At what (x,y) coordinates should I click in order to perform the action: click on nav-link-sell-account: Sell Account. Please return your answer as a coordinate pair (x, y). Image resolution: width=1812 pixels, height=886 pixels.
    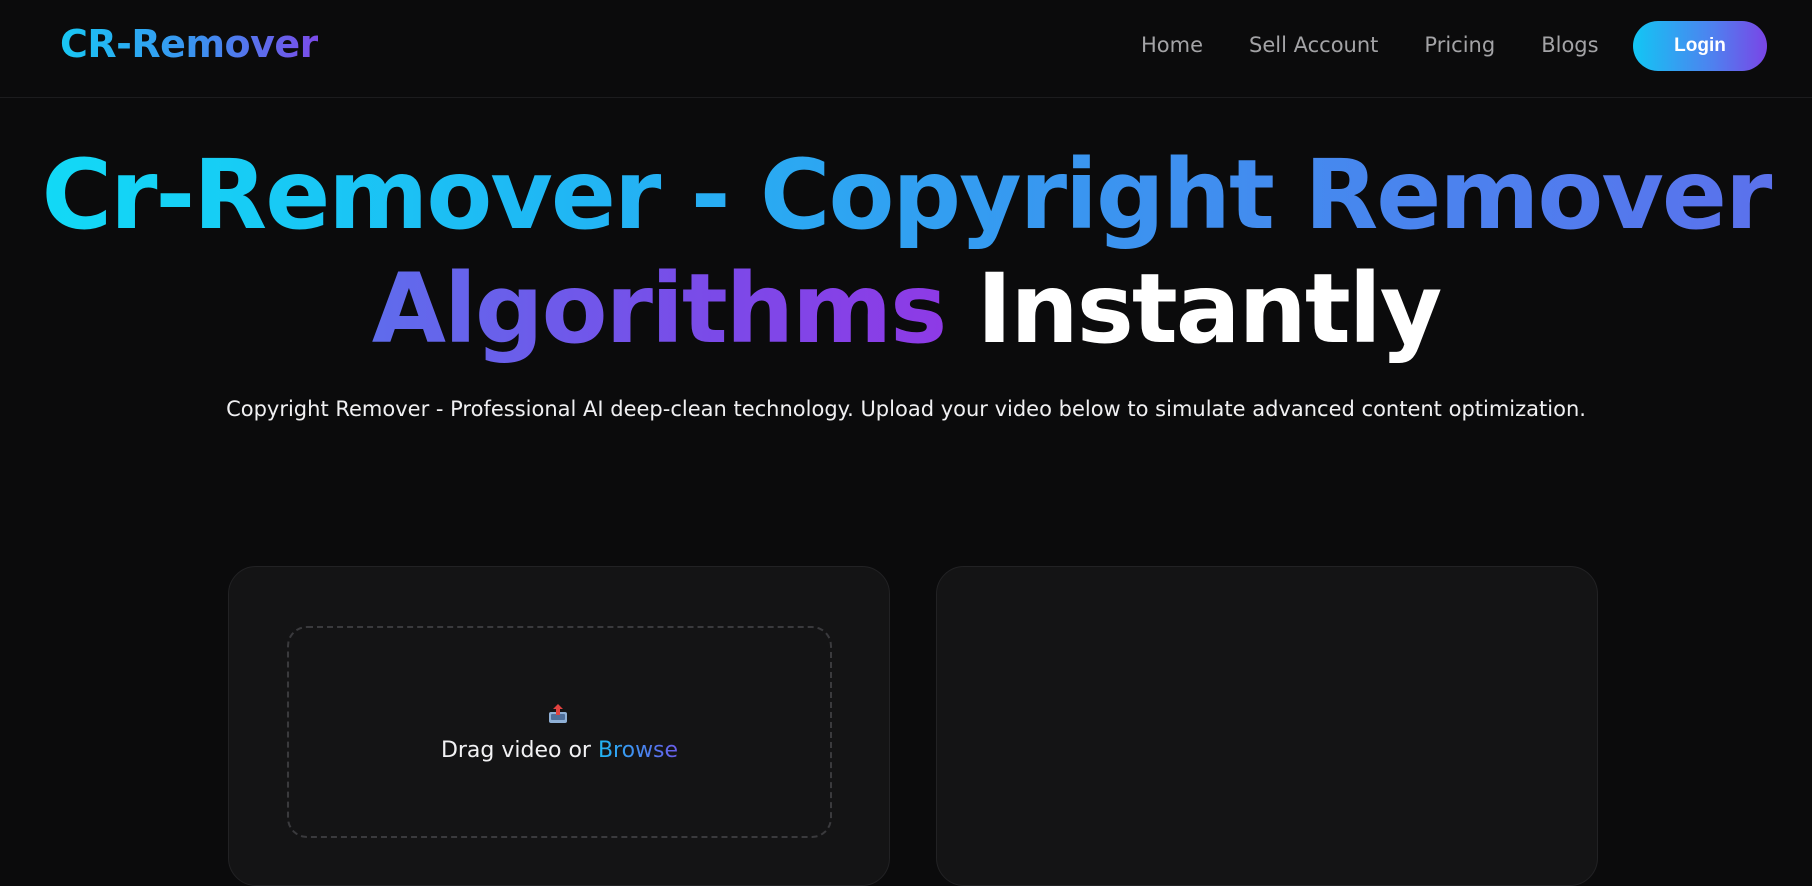
    Looking at the image, I should click on (1313, 45).